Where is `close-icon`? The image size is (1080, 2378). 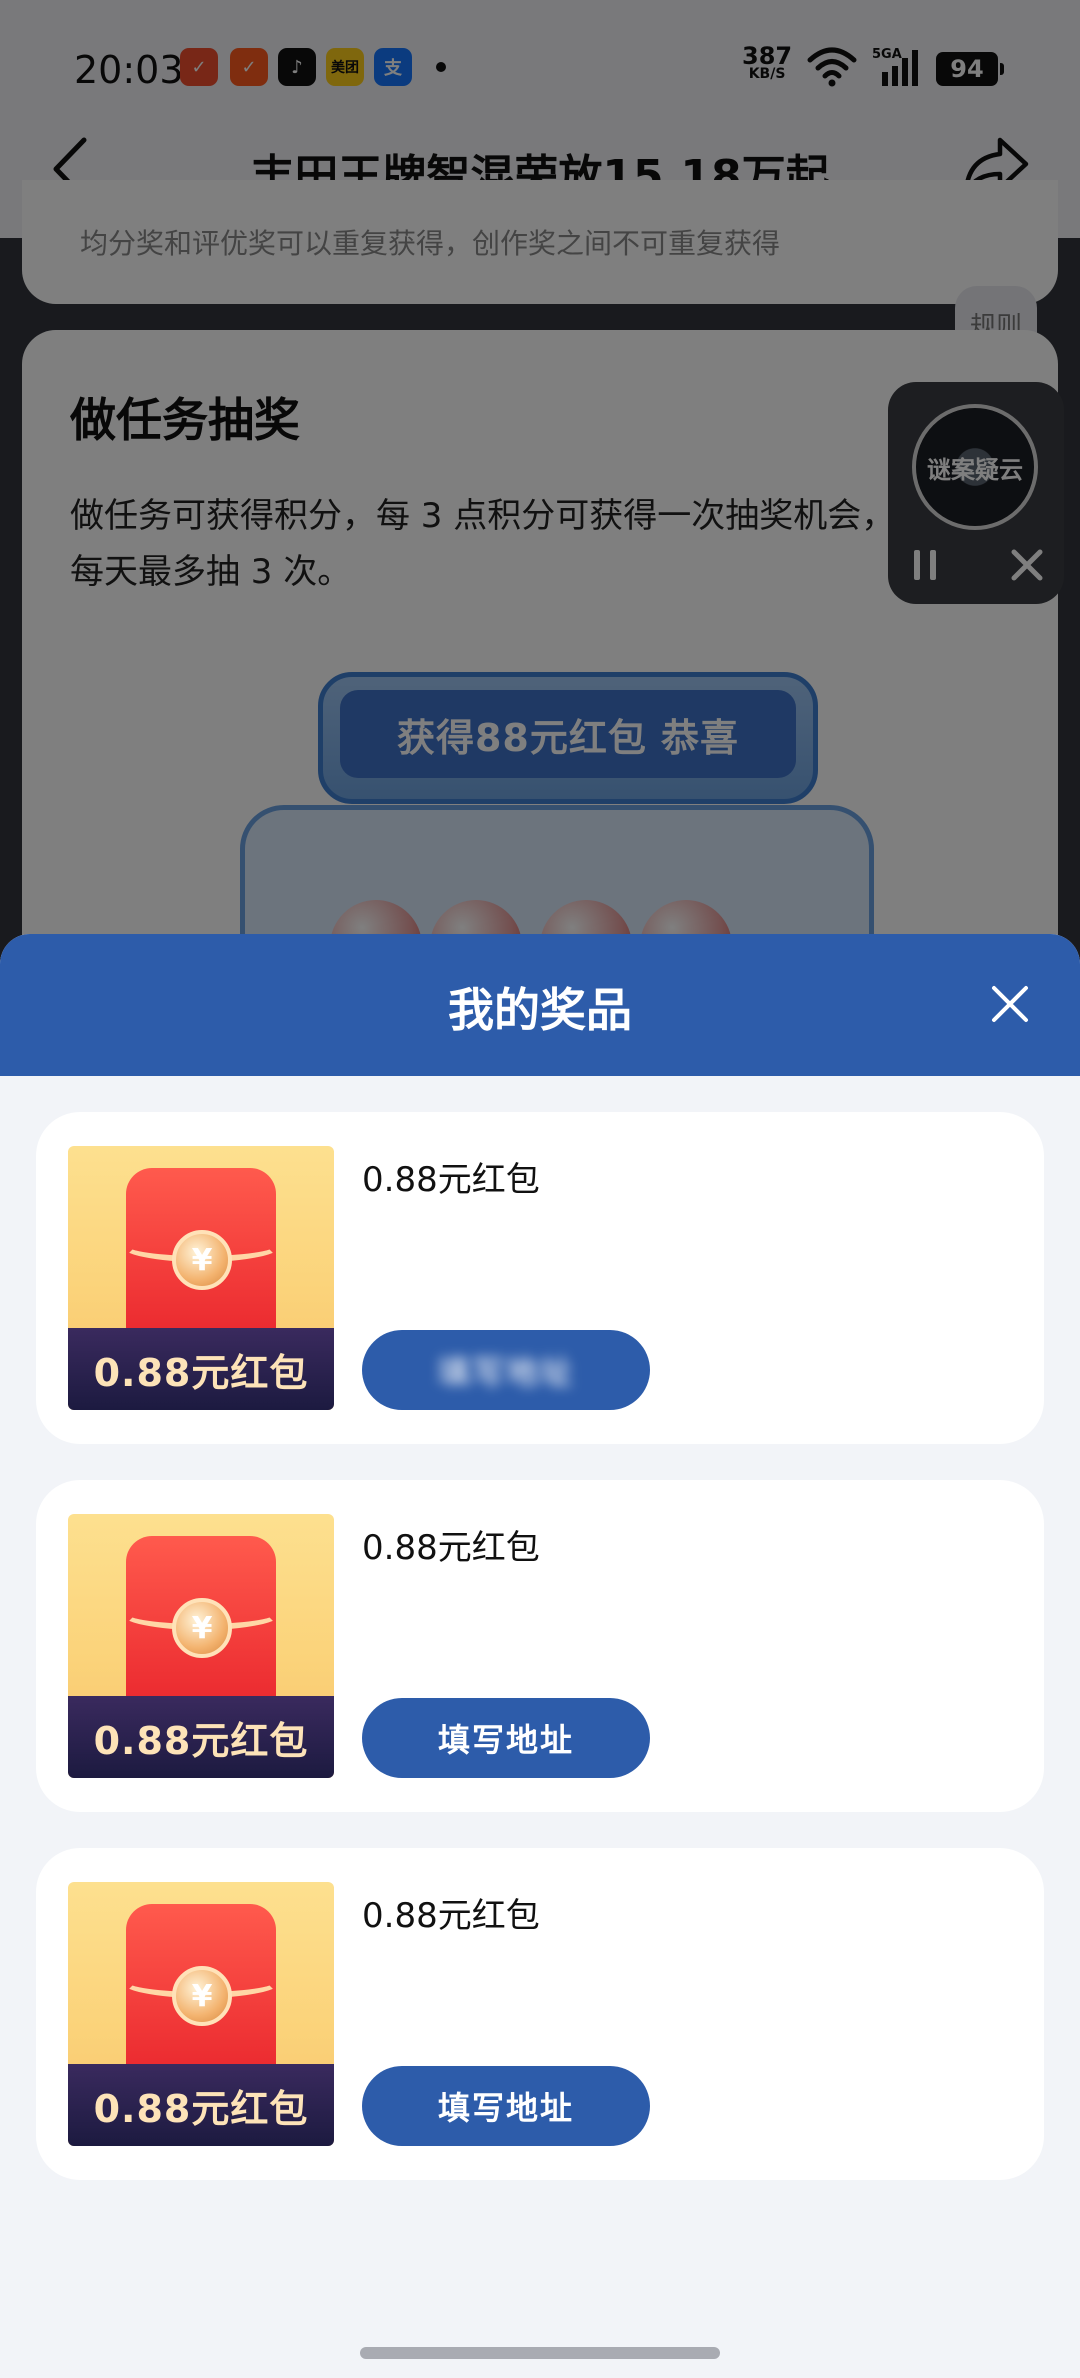 close-icon is located at coordinates (1010, 1004).